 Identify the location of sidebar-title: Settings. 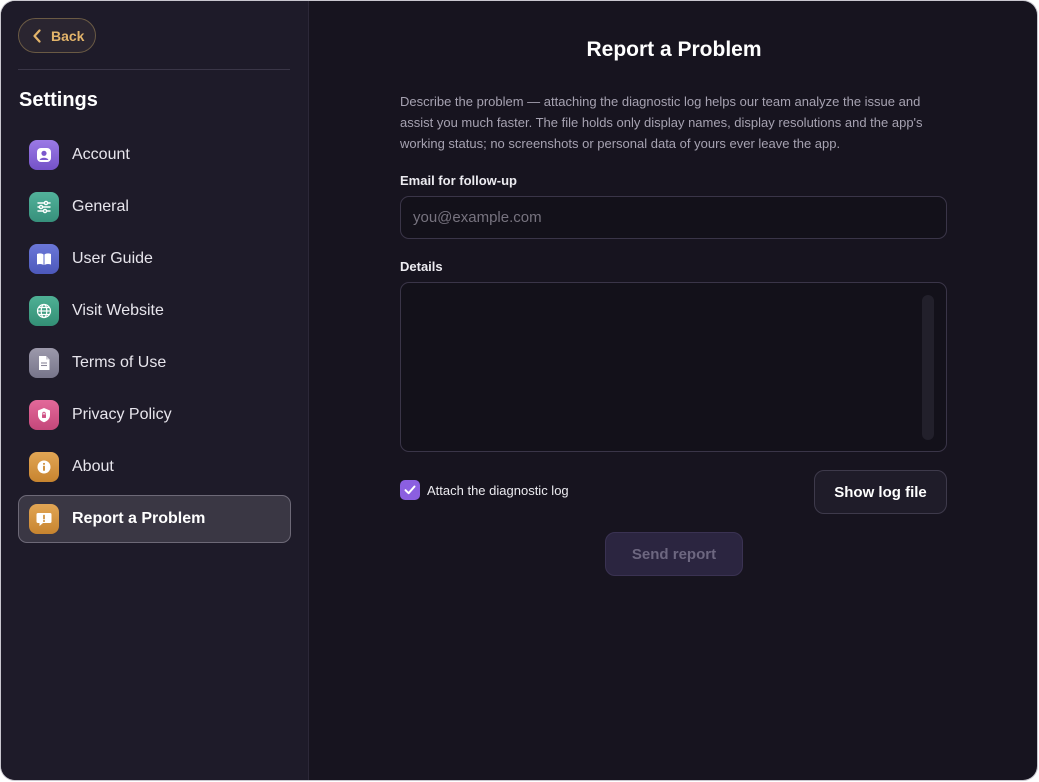
(58, 100).